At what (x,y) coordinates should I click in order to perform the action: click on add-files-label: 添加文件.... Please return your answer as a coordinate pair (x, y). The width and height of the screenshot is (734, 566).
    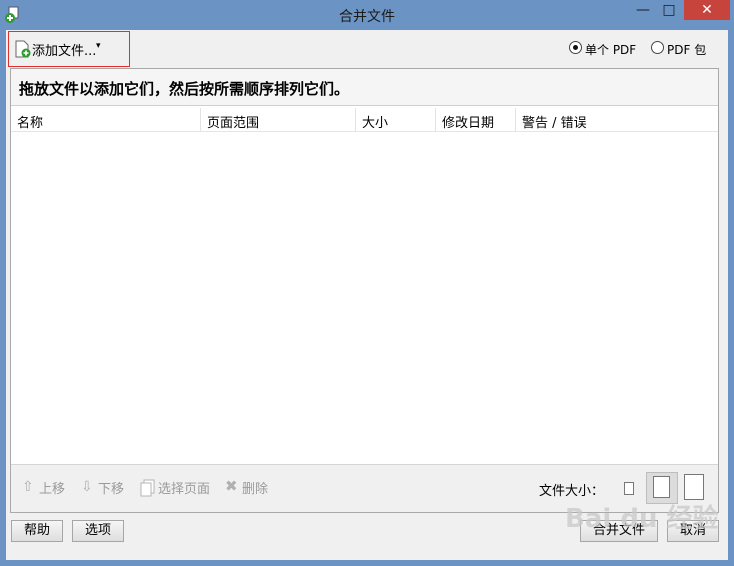
    Looking at the image, I should click on (64, 51).